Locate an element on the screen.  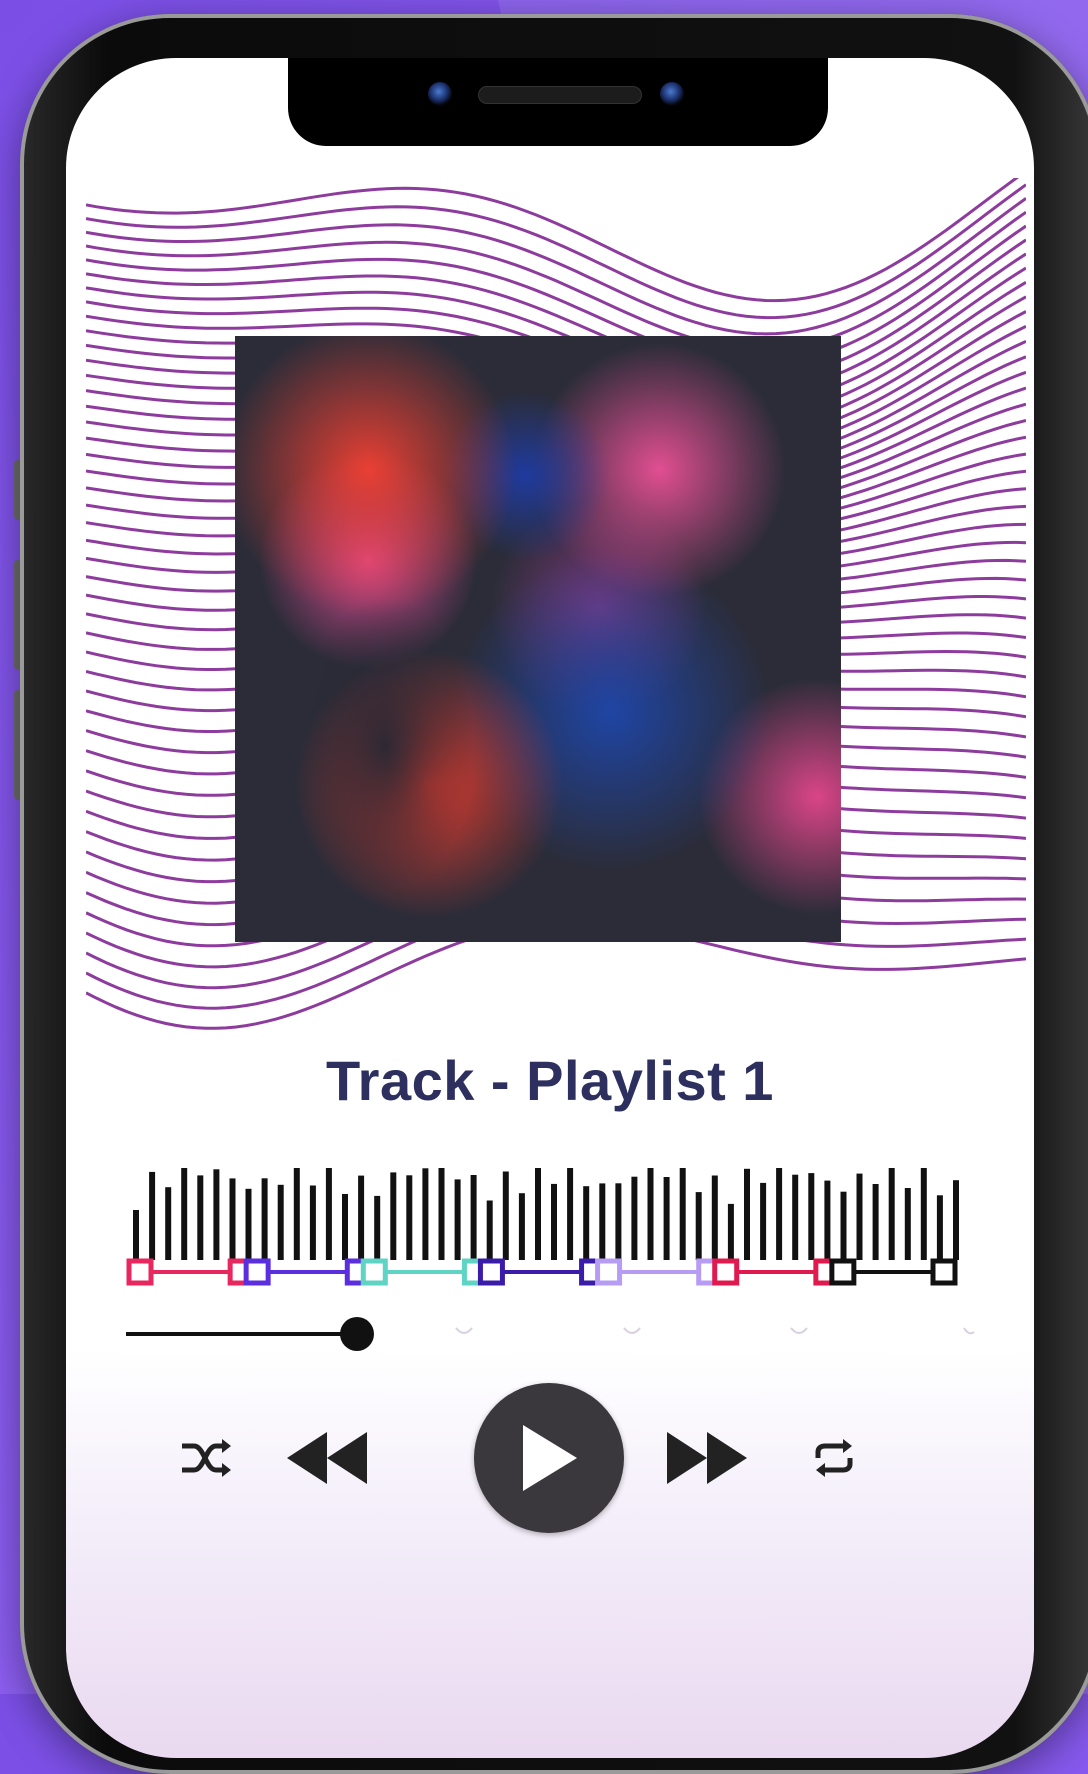
playback-controls is located at coordinates (550, 1465).